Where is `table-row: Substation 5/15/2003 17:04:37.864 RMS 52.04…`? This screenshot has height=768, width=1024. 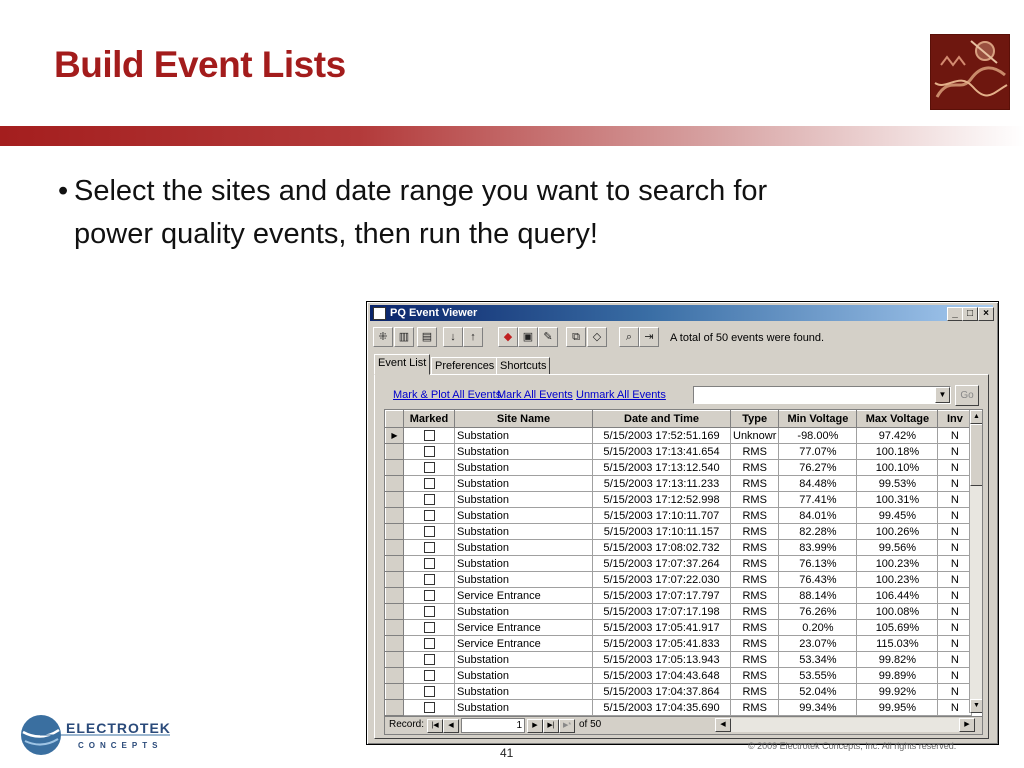
table-row: Substation 5/15/2003 17:04:37.864 RMS 52.04… is located at coordinates (679, 691).